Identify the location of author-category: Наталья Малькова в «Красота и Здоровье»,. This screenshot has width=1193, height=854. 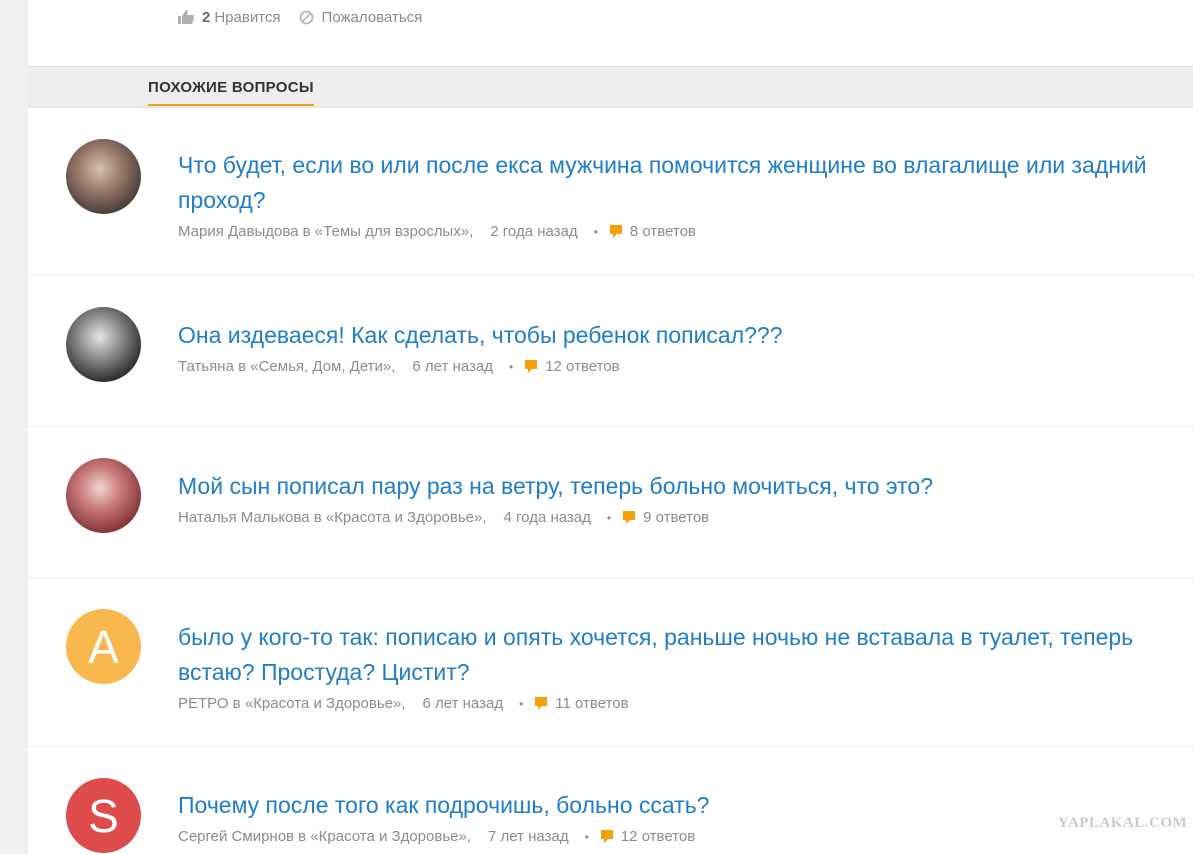
(332, 517).